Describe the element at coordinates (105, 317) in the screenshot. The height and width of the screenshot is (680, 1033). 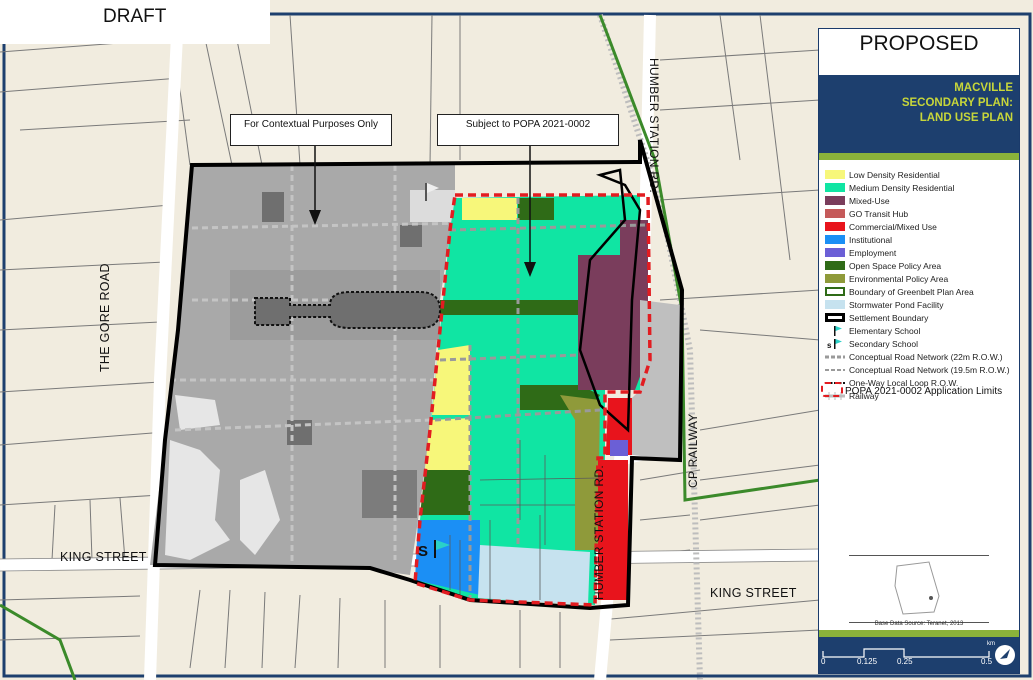
I see `road-label-the-gore-road: THE GORE ROAD` at that location.